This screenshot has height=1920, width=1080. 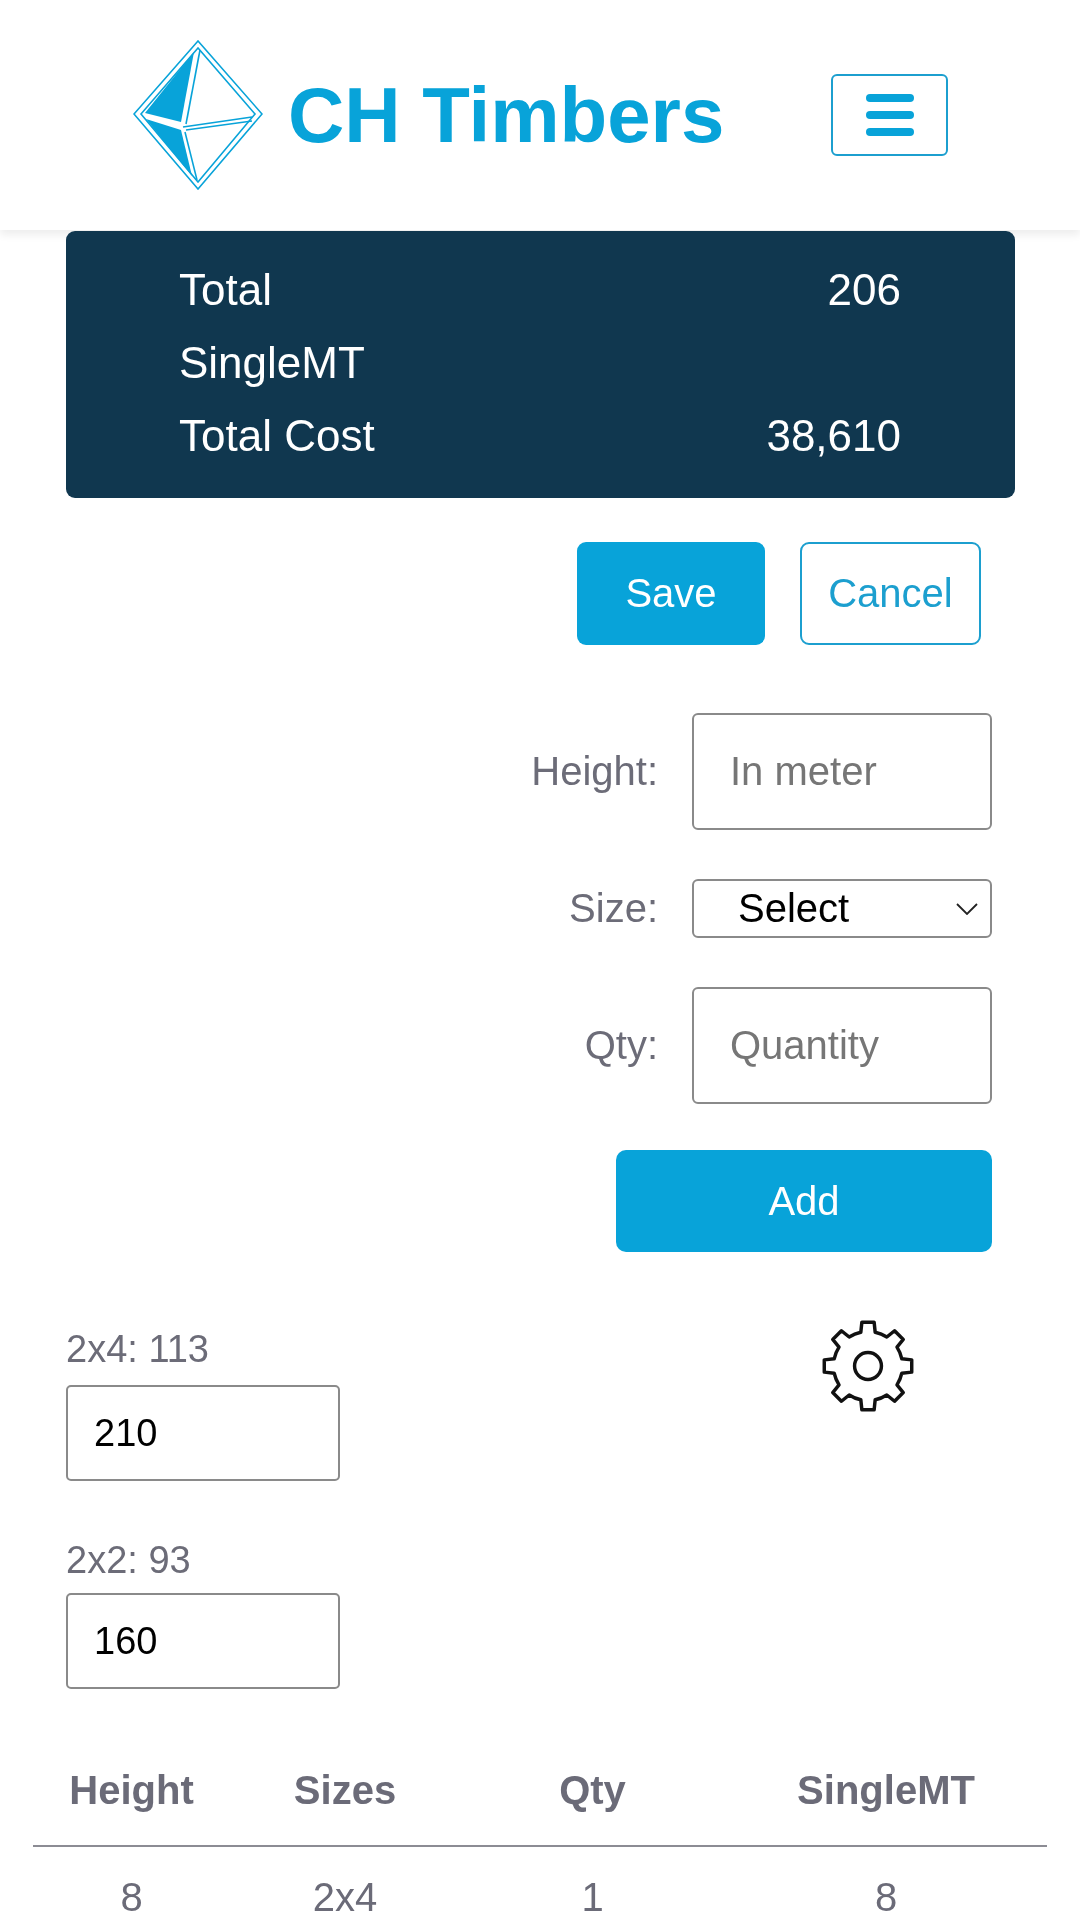 What do you see at coordinates (129, 1560) in the screenshot?
I see `rate-label: 2x2: 93` at bounding box center [129, 1560].